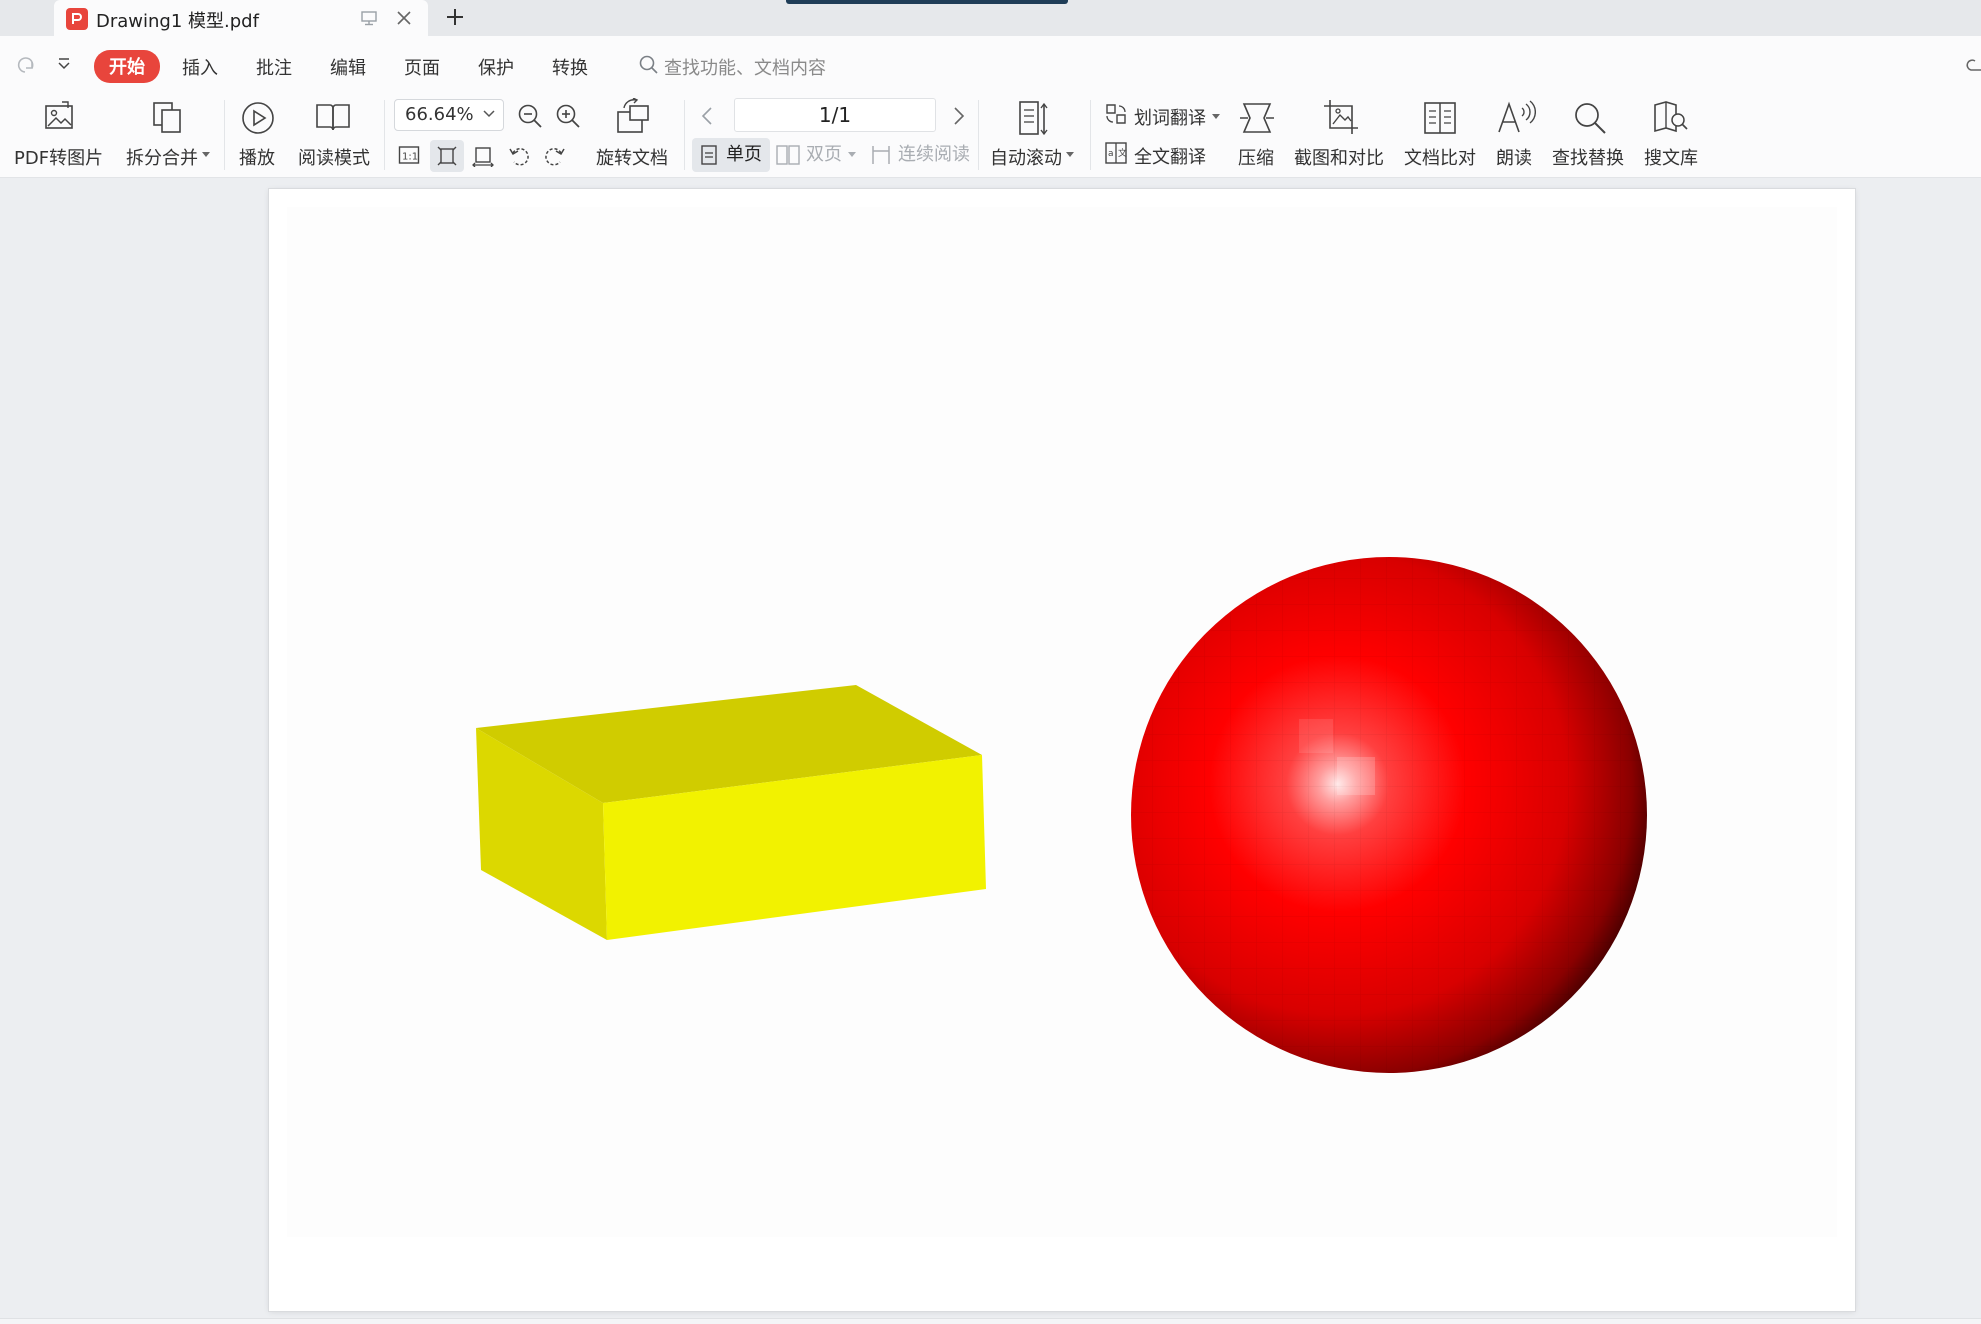 Image resolution: width=1981 pixels, height=1324 pixels. Describe the element at coordinates (348, 67) in the screenshot. I see `menu-edit: 编辑` at that location.